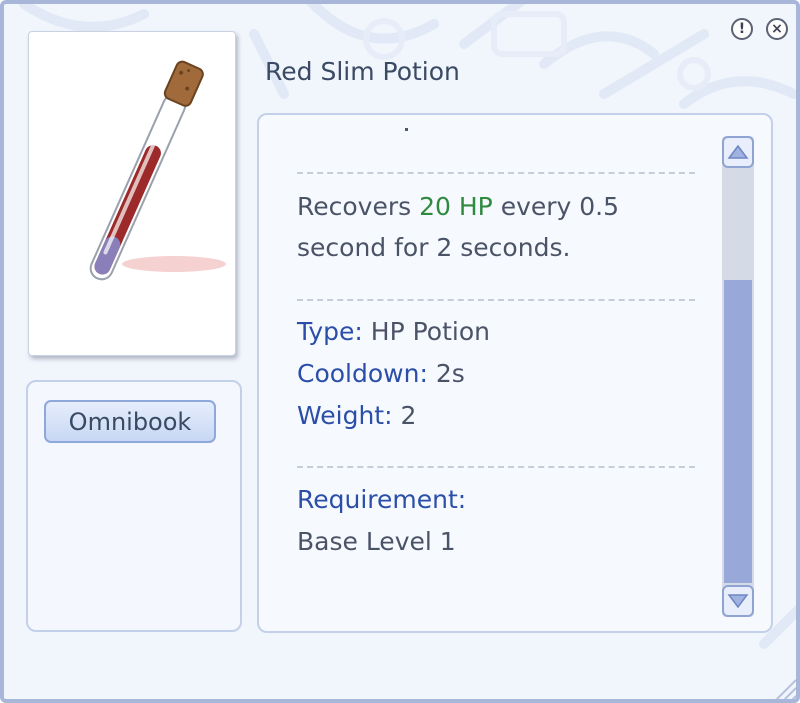  I want to click on type-label: Type:, so click(330, 331).